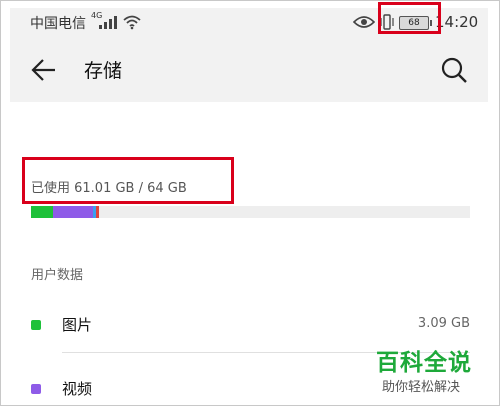  What do you see at coordinates (409, 18) in the screenshot?
I see `battery-highlight-box` at bounding box center [409, 18].